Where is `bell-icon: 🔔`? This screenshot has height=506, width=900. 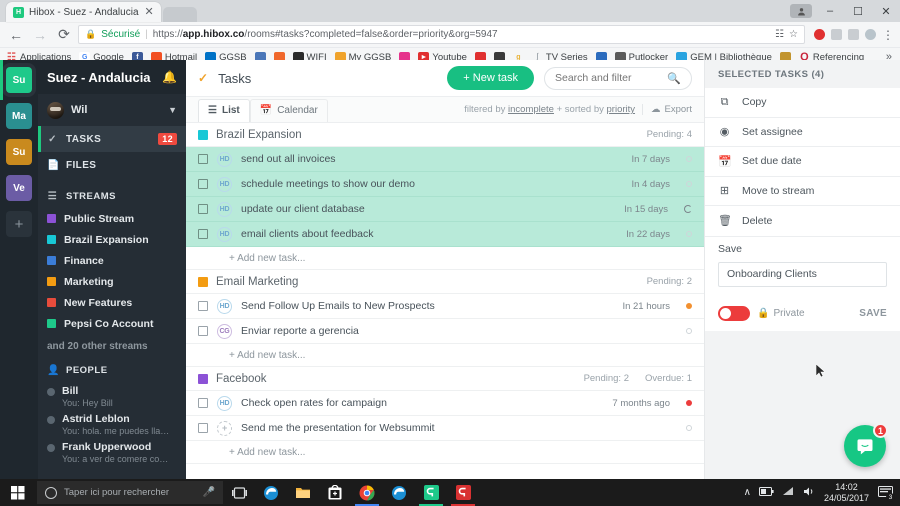 bell-icon: 🔔 is located at coordinates (169, 77).